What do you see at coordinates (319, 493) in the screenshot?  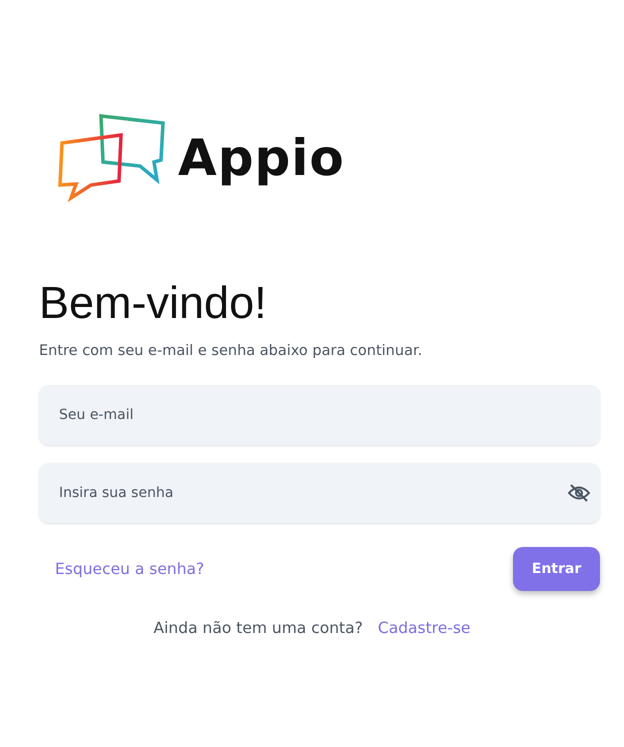 I see `password-field: Insira sua senha` at bounding box center [319, 493].